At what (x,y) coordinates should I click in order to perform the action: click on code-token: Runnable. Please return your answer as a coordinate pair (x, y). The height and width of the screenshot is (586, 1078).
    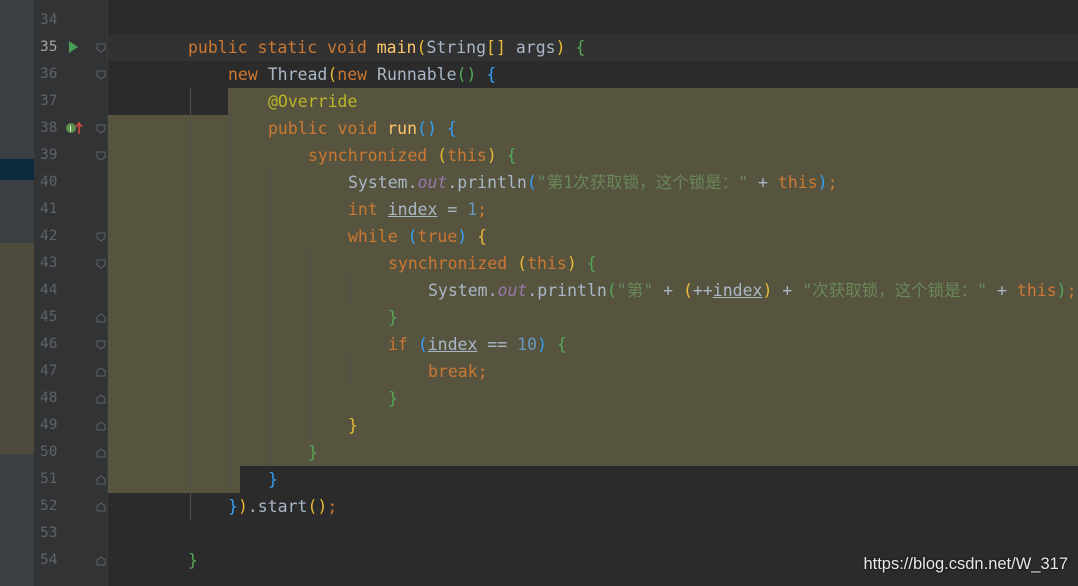
    Looking at the image, I should click on (417, 74).